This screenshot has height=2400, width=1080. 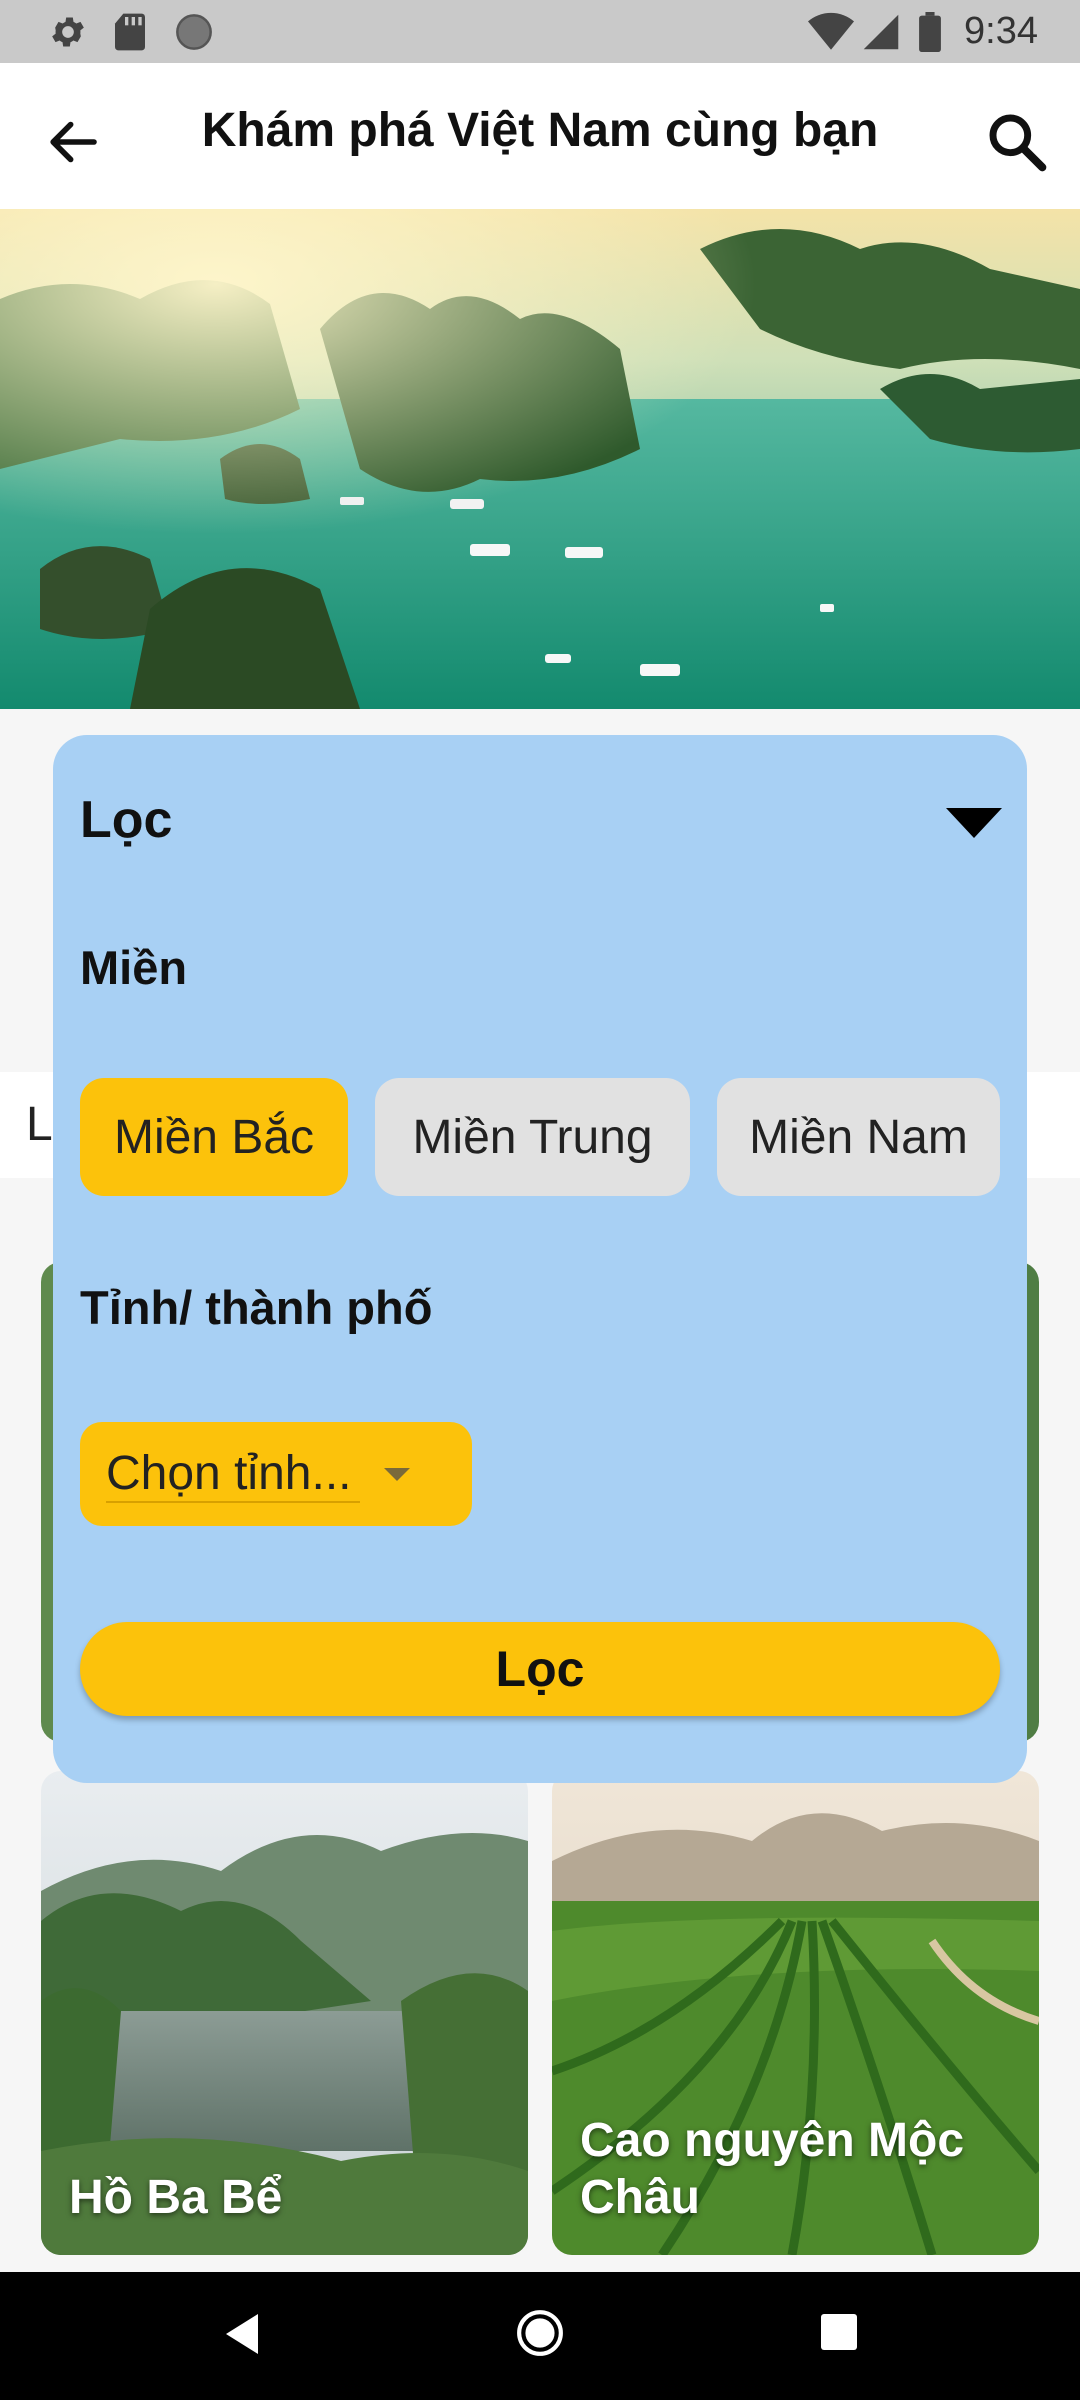 I want to click on province-label: Tỉnh/ thành phố, so click(x=256, y=1307).